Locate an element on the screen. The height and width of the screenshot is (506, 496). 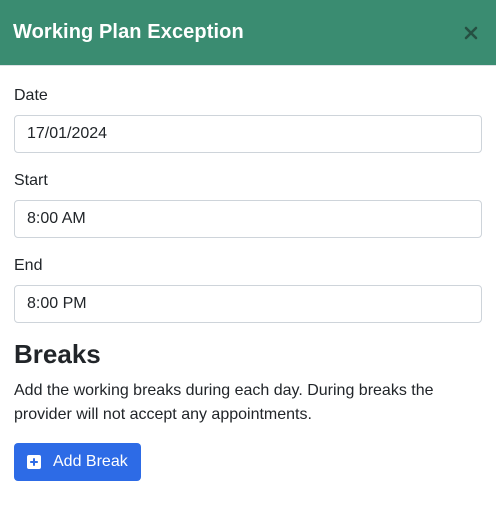
add-break-label: Add Break is located at coordinates (90, 461).